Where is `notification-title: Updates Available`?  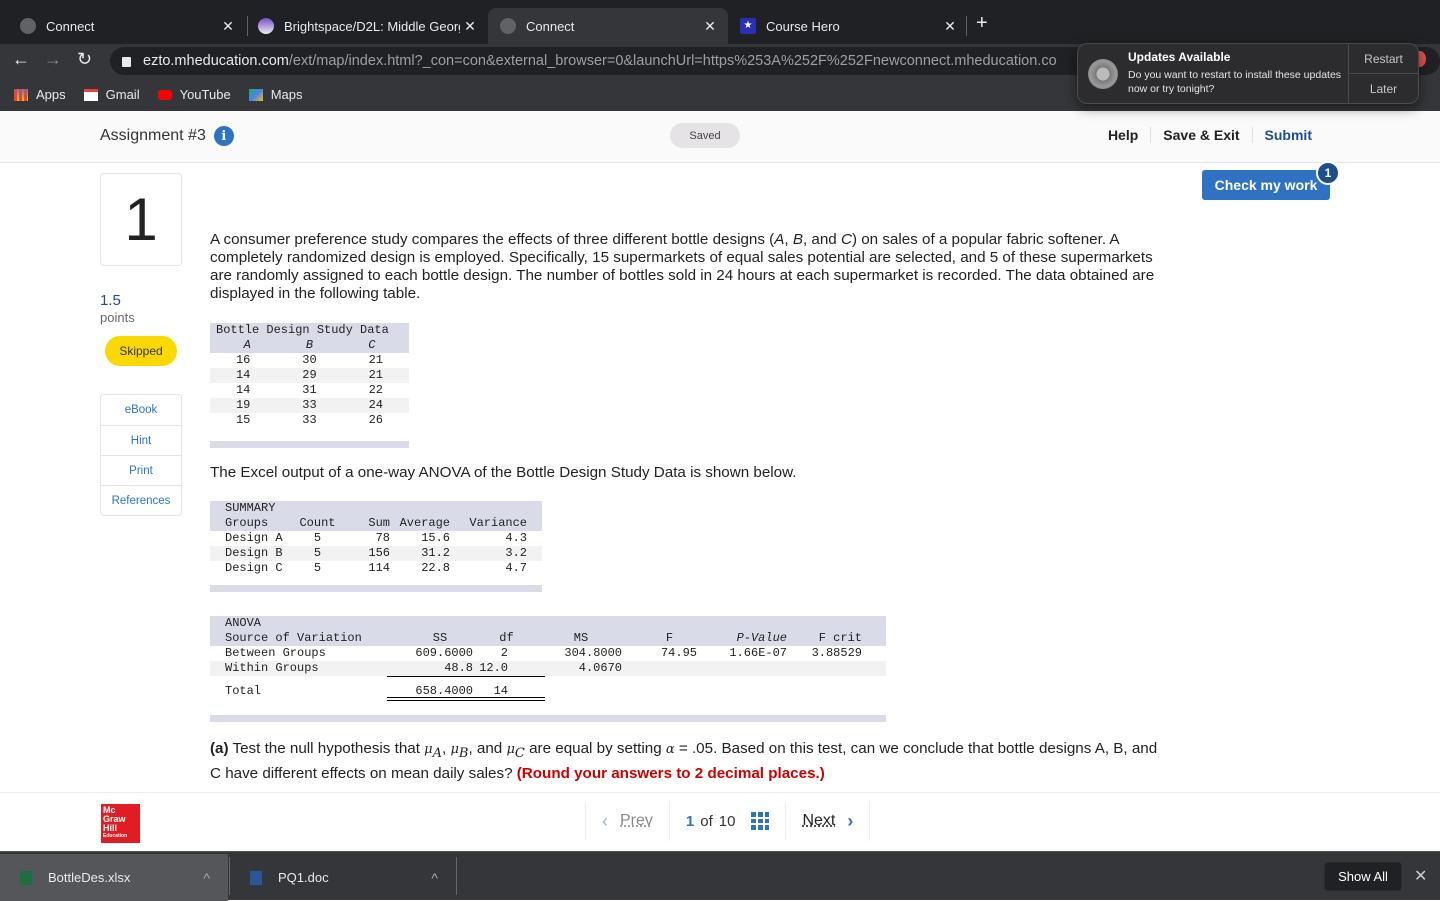
notification-title: Updates Available is located at coordinates (1179, 57).